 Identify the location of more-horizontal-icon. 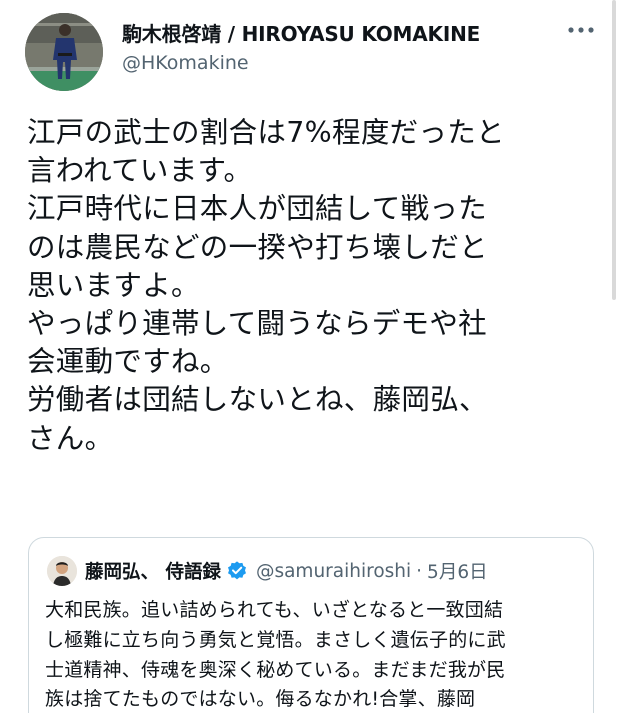
(581, 30).